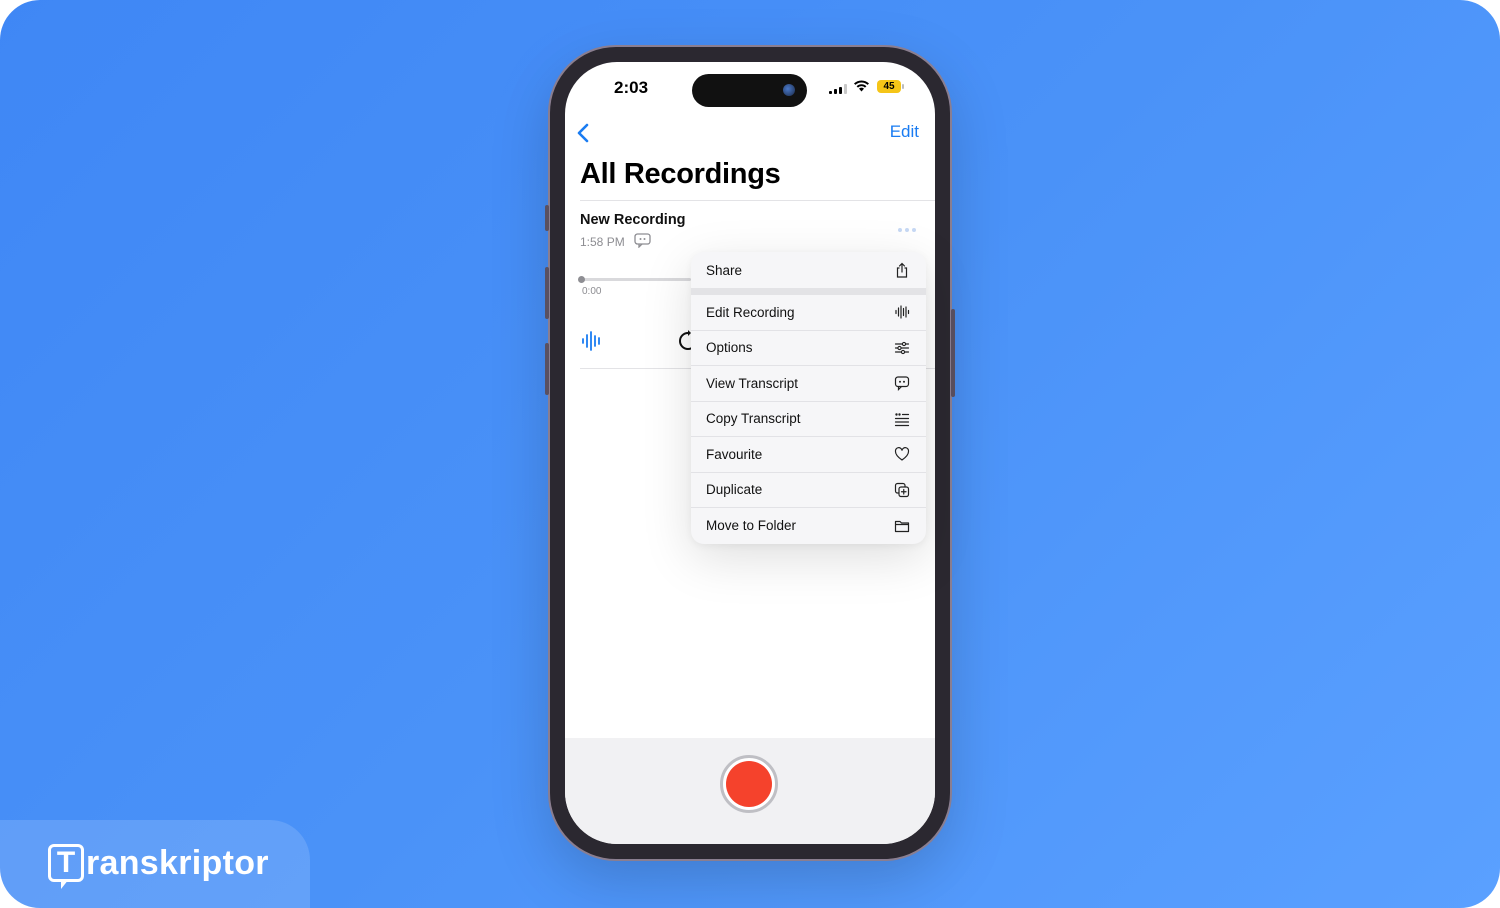  I want to click on camera-icon, so click(789, 90).